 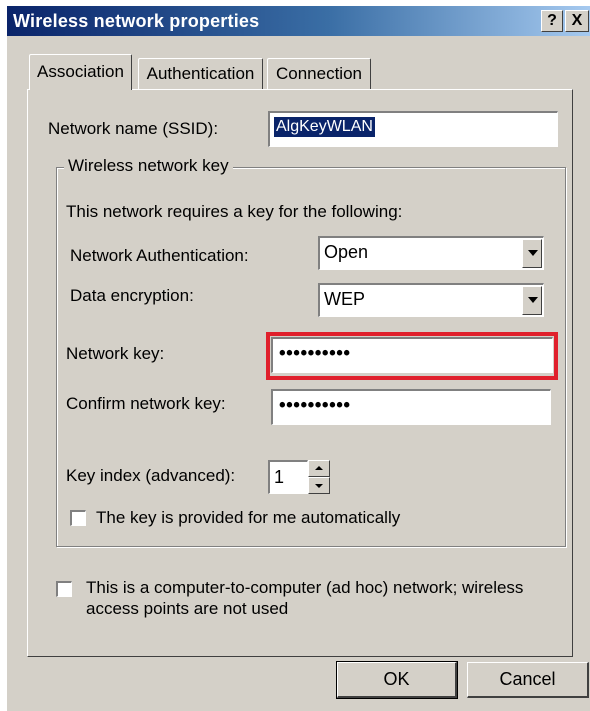 What do you see at coordinates (279, 477) in the screenshot?
I see `key-index-value: 1` at bounding box center [279, 477].